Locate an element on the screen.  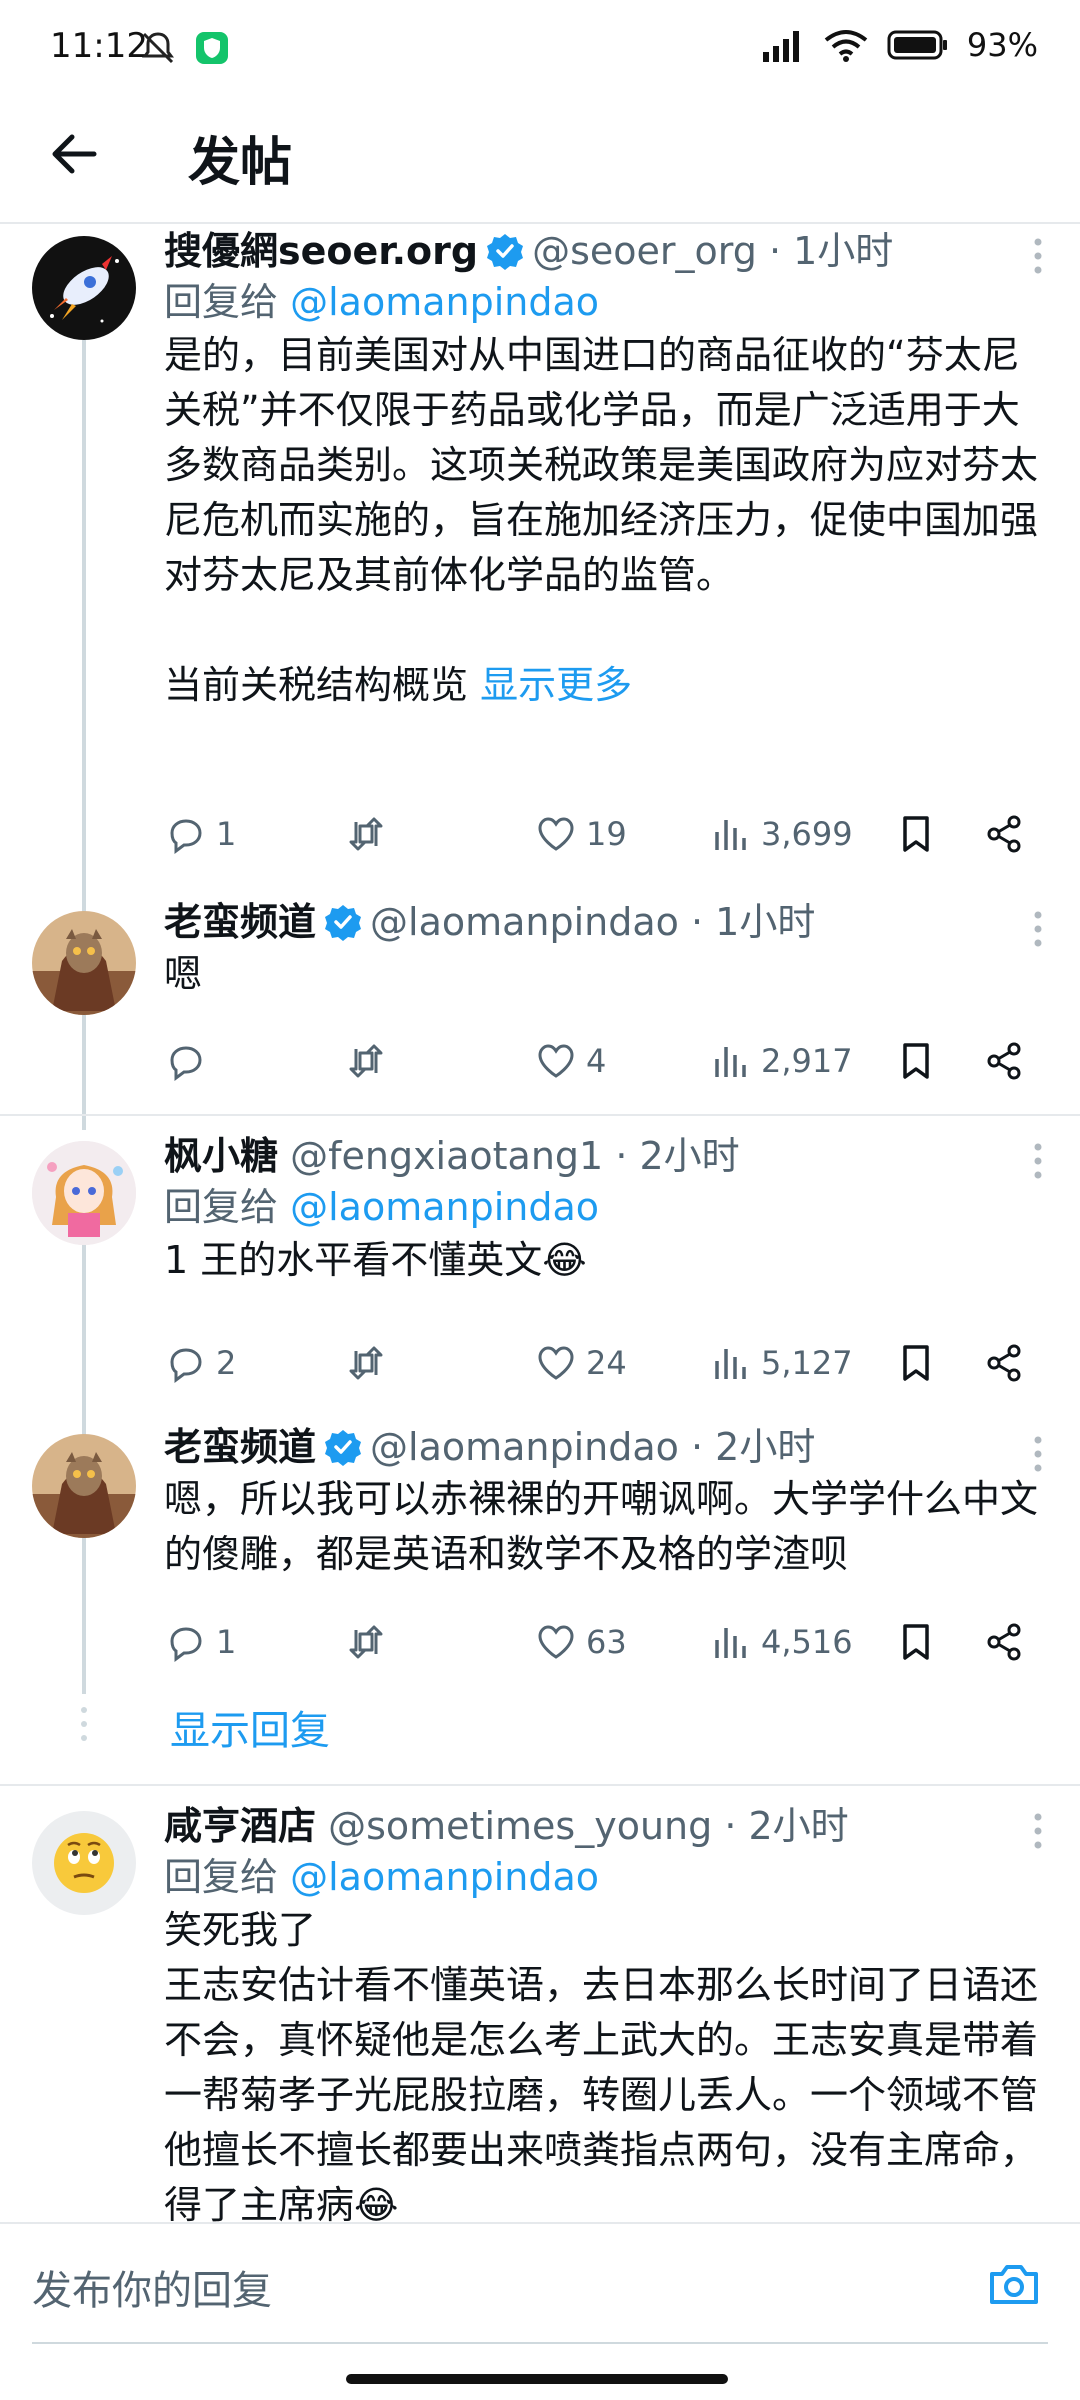
like-button: 4 is located at coordinates (570, 1061).